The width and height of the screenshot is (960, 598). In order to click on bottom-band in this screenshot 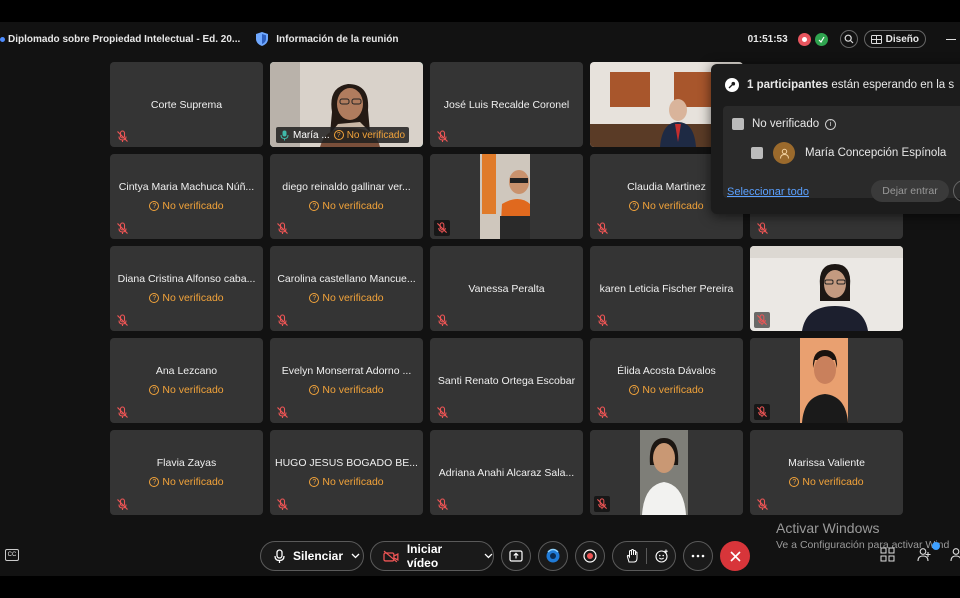, I will do `click(480, 587)`.